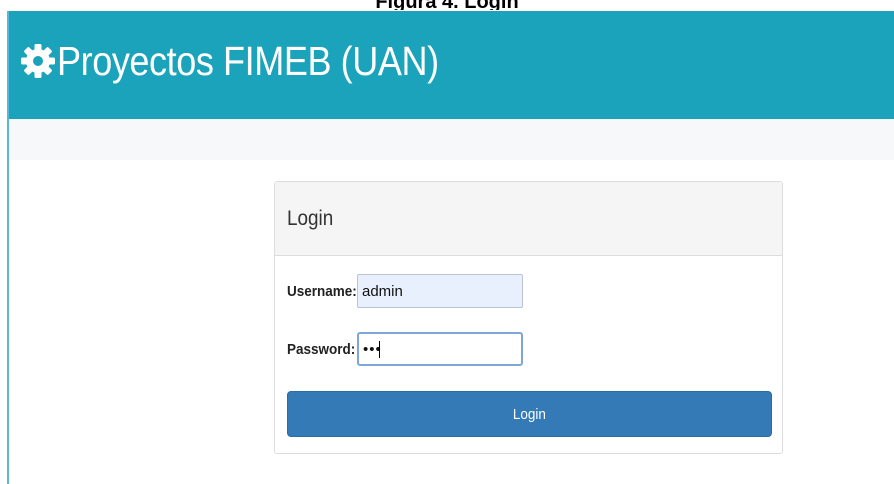  I want to click on password-label: Password:, so click(321, 349).